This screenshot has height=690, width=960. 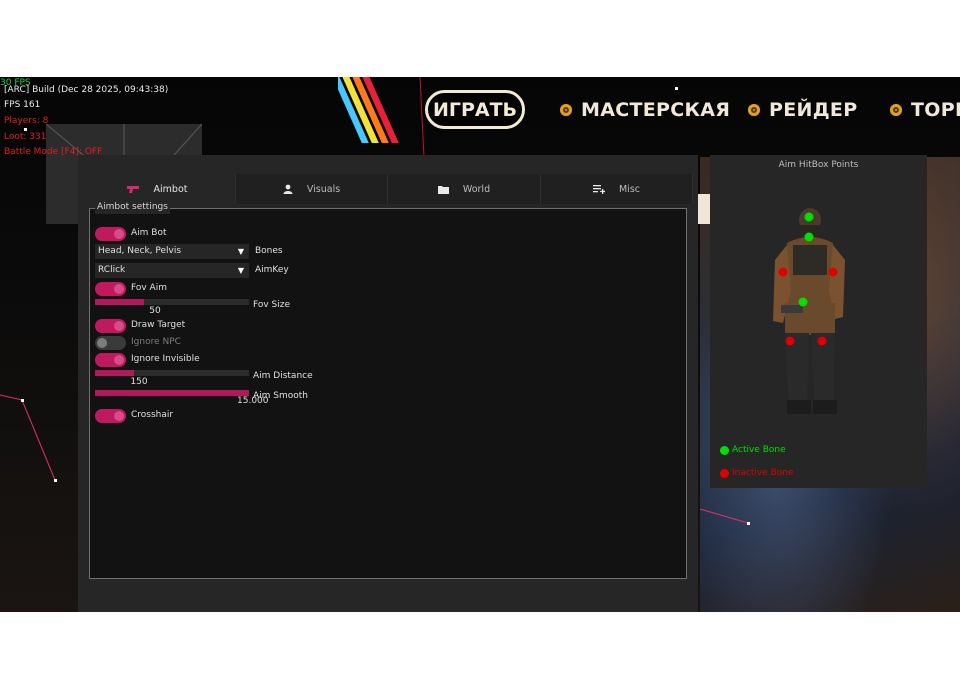 I want to click on tab-misc: Misc, so click(x=617, y=189).